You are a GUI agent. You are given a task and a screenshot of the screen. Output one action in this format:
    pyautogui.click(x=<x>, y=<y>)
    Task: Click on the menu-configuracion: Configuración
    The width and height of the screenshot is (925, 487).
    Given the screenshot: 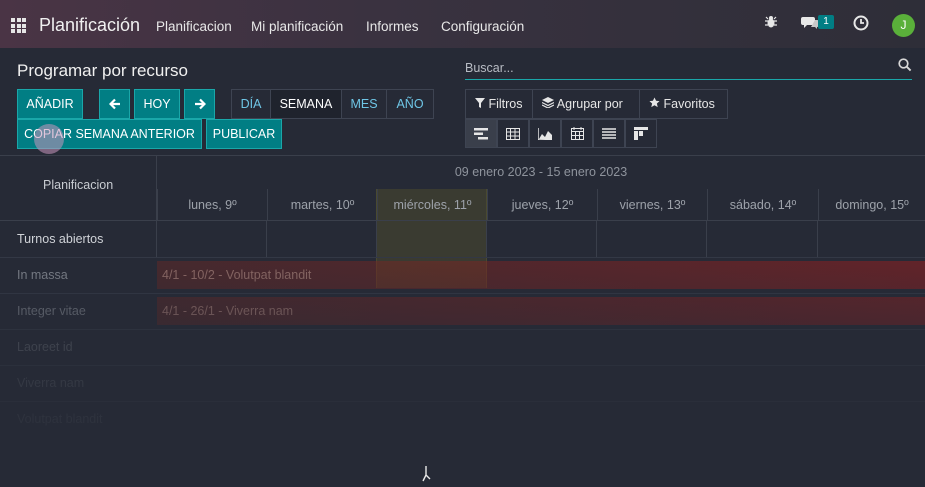 What is the action you would take?
    pyautogui.click(x=482, y=26)
    